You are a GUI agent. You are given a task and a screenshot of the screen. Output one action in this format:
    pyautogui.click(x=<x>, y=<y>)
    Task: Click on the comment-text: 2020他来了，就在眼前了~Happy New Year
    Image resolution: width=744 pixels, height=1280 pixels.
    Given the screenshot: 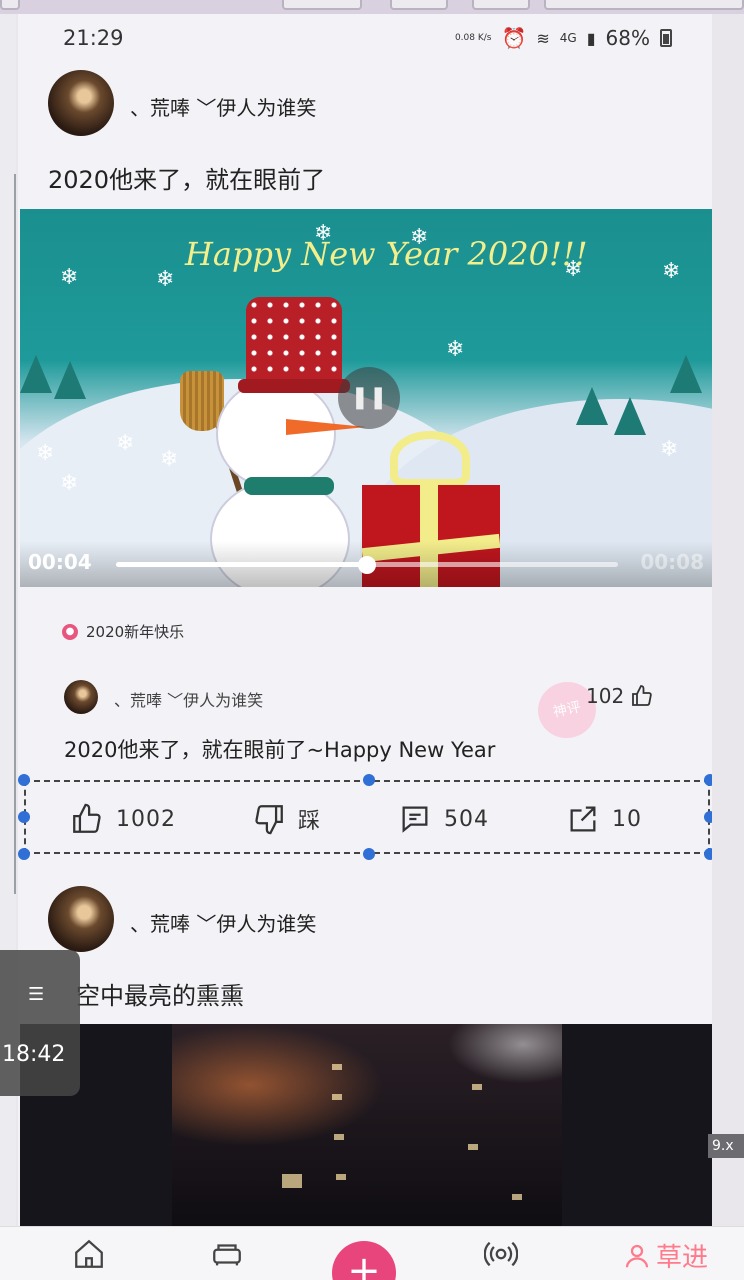 What is the action you would take?
    pyautogui.click(x=280, y=750)
    